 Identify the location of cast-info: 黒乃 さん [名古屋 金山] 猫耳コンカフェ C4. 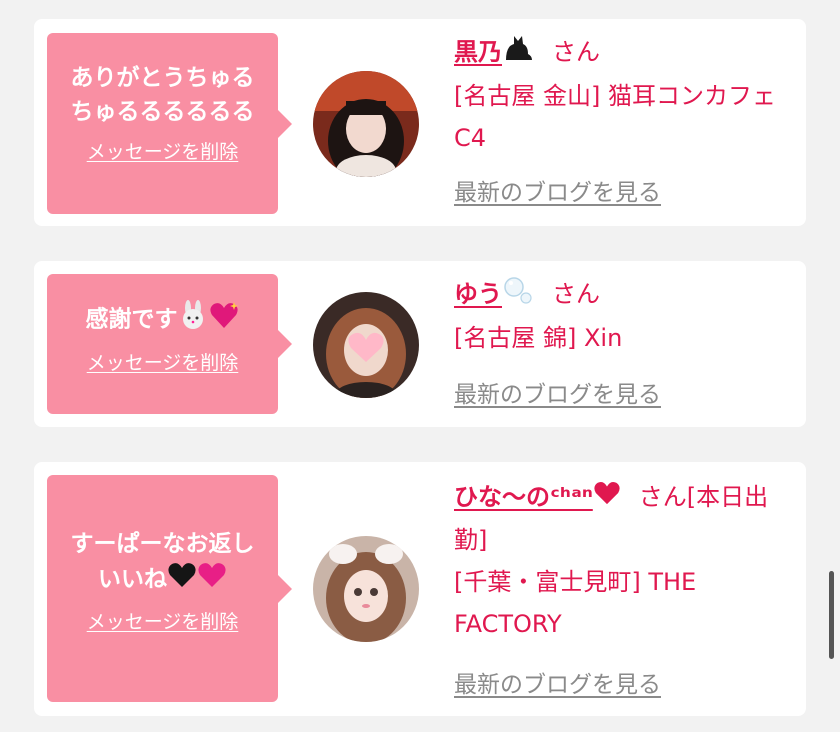
(622, 95).